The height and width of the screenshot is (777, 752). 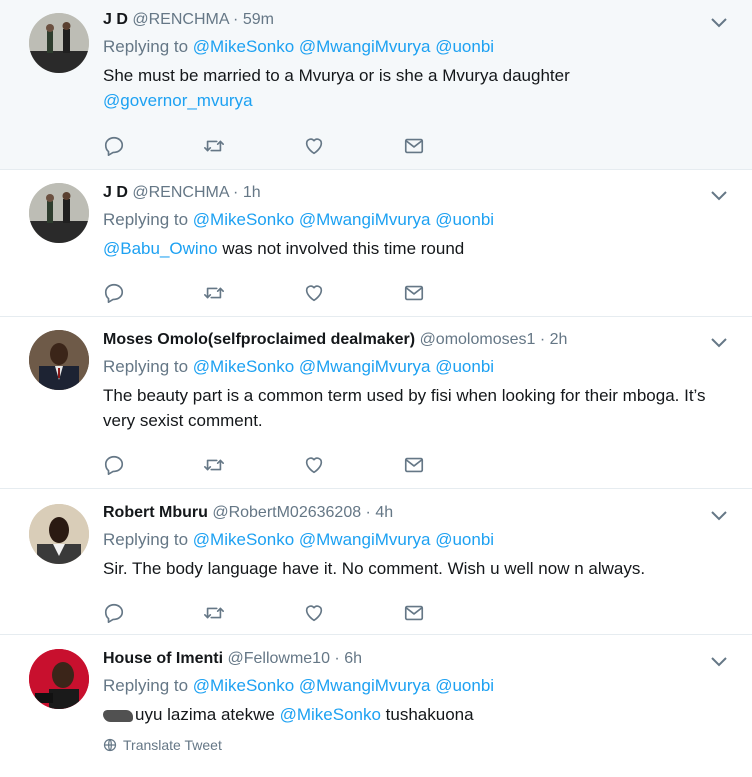 I want to click on timestamp: 6h, so click(x=353, y=658).